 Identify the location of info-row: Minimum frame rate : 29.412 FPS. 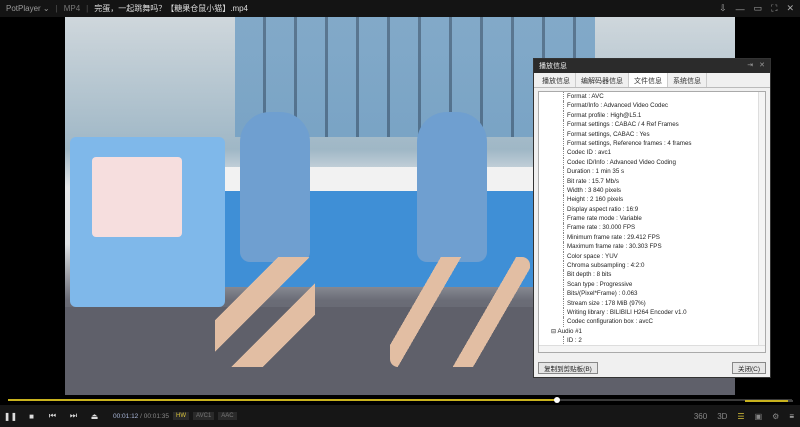
(664, 237).